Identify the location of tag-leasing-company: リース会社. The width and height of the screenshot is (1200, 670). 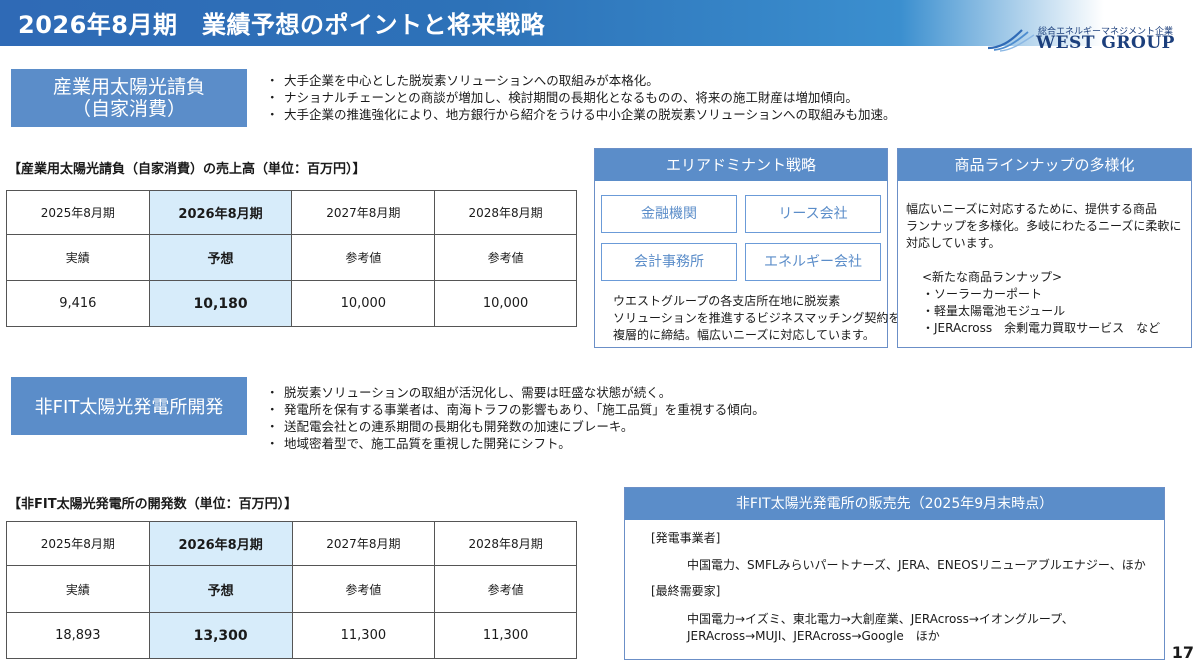
(813, 214).